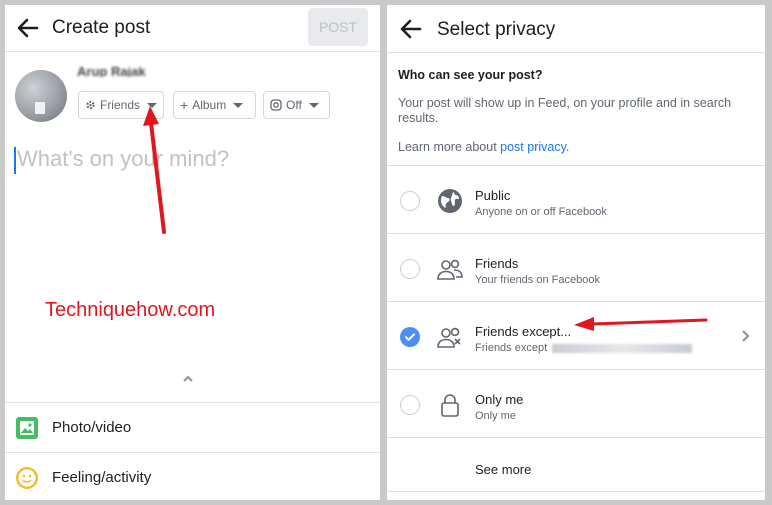 The height and width of the screenshot is (505, 772). What do you see at coordinates (27, 428) in the screenshot?
I see `photo-icon` at bounding box center [27, 428].